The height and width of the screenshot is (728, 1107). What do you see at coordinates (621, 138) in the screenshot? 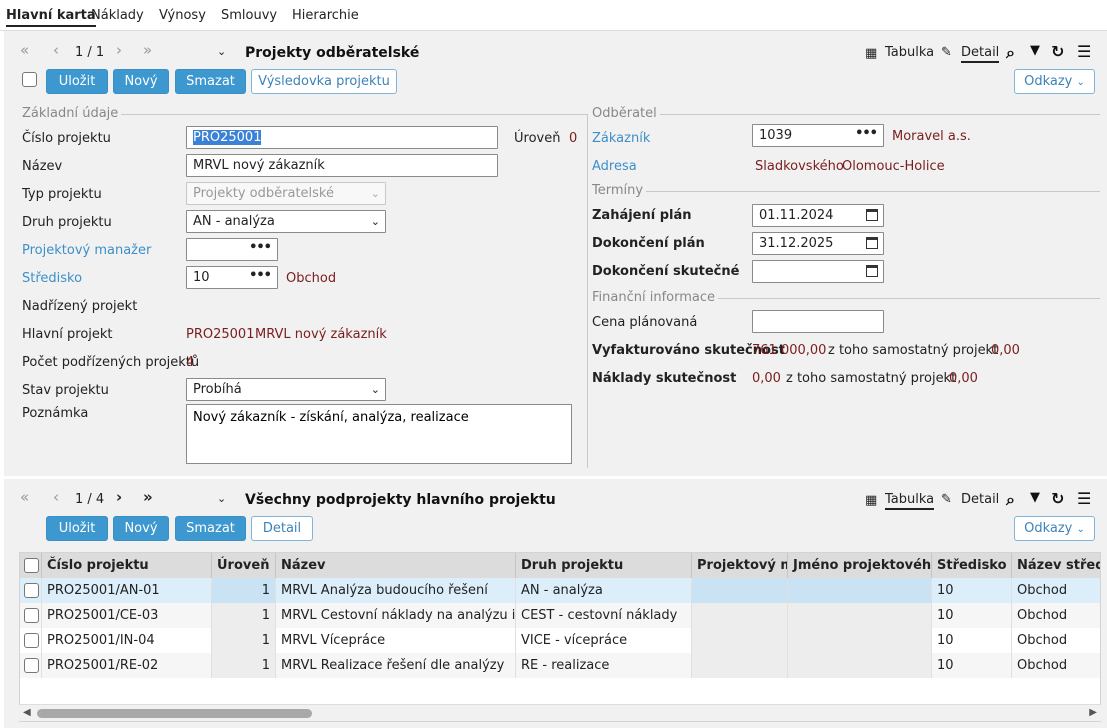
I see `customer-link: Zákazník` at bounding box center [621, 138].